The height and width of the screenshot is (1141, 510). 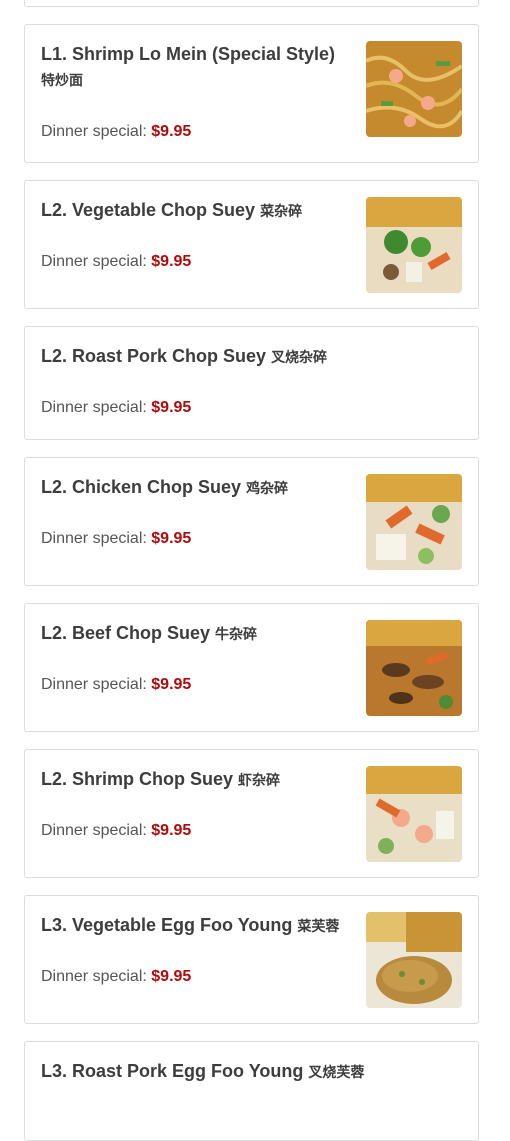 I want to click on menu-item-name: L2. Vegetable Chop Suey, so click(x=148, y=210).